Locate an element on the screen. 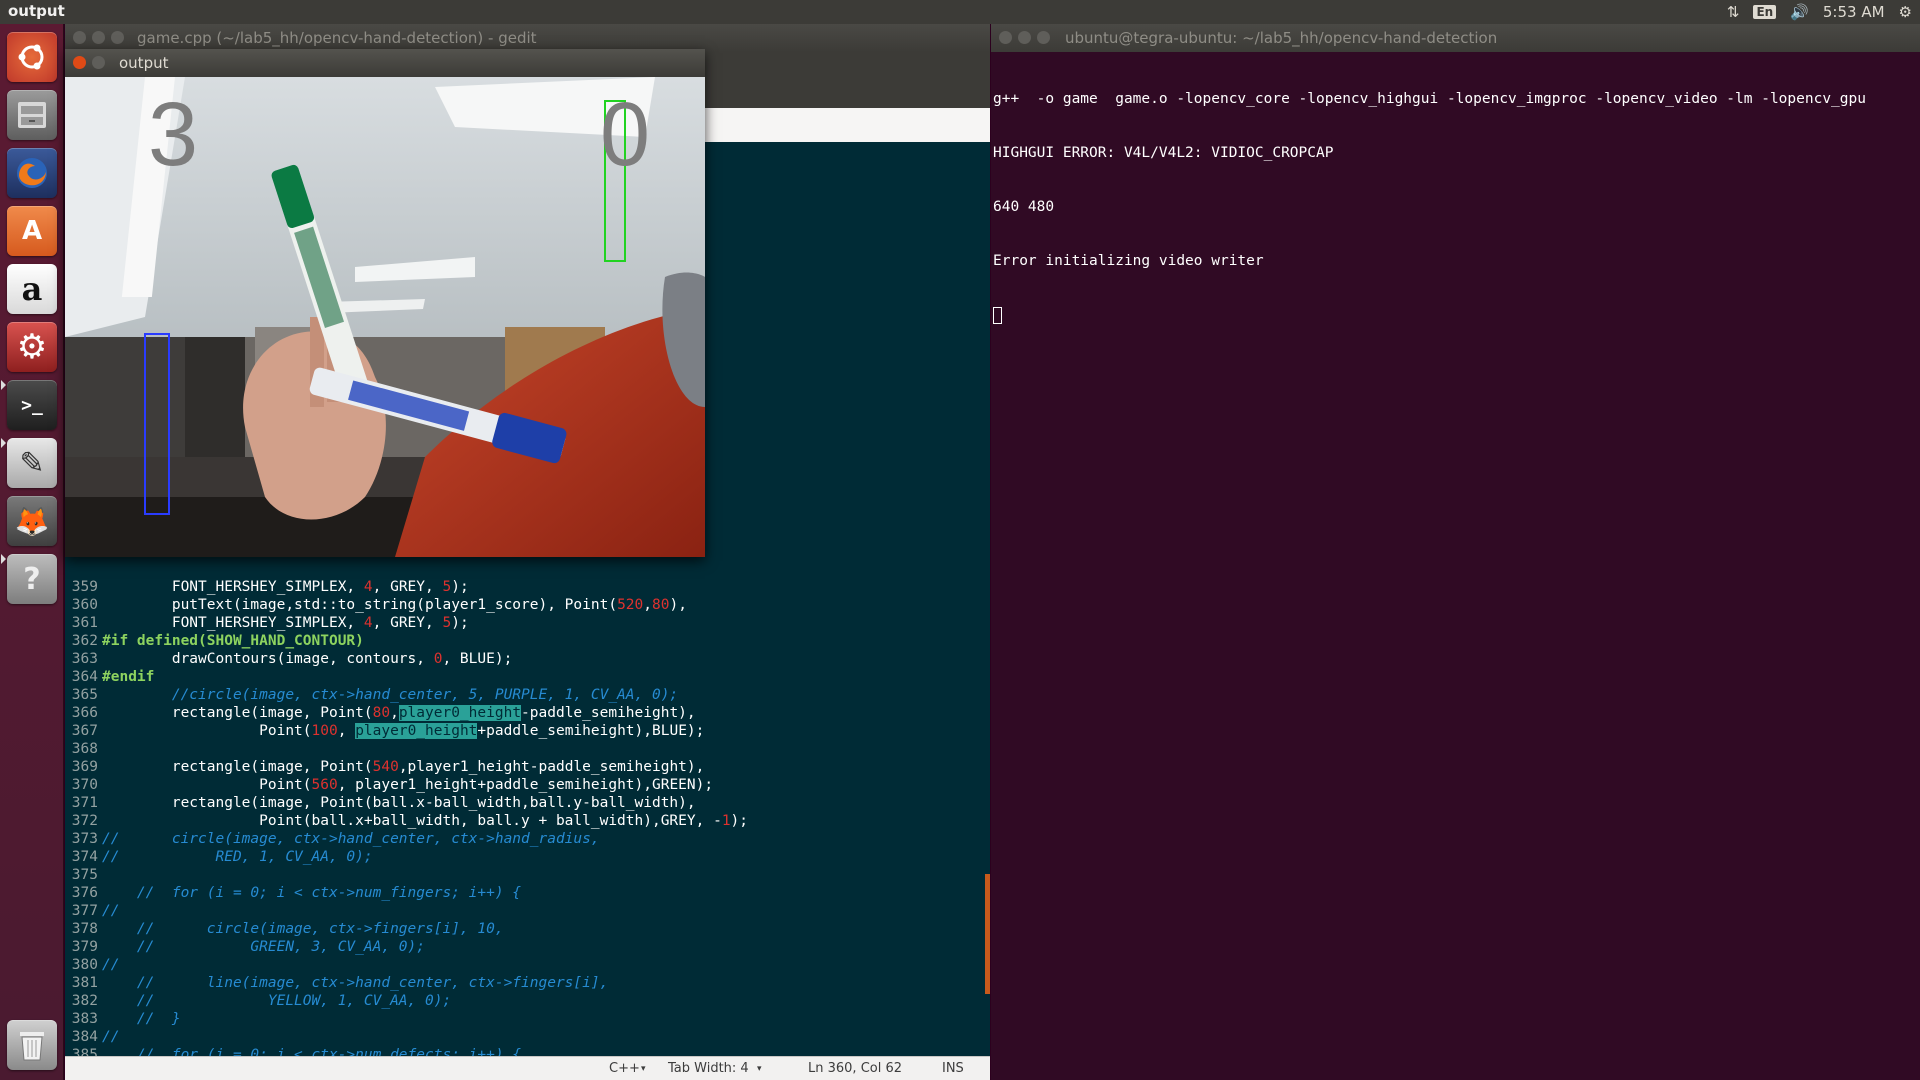 This screenshot has width=1920, height=1080. text-editor-button: ✎ is located at coordinates (32, 463).